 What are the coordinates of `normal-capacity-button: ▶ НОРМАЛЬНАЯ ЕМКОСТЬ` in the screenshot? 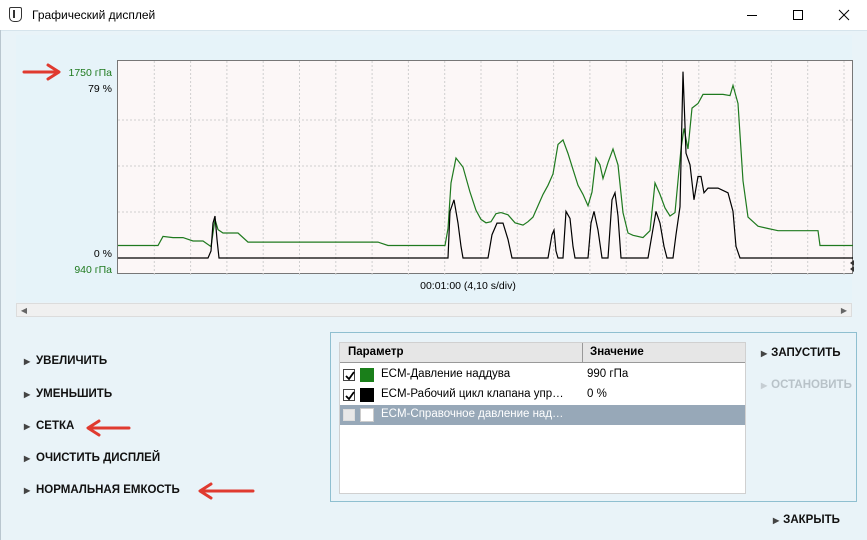 It's located at (102, 490).